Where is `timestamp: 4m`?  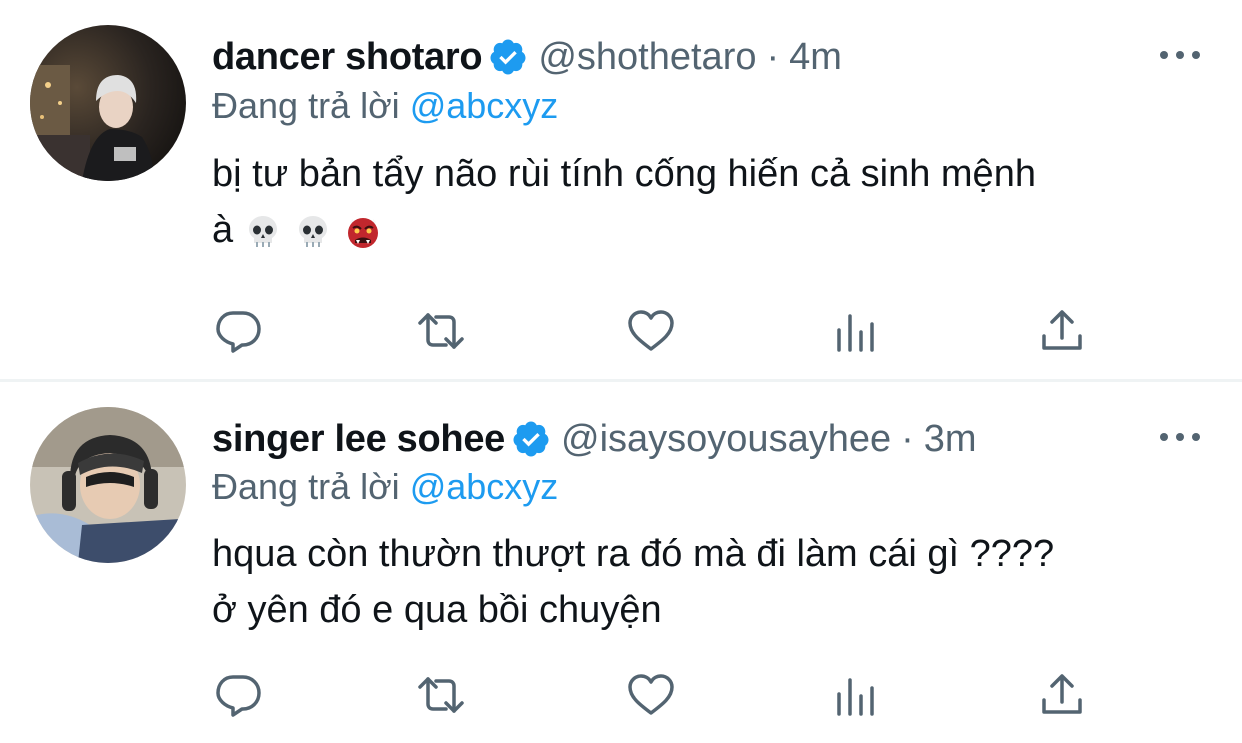
timestamp: 4m is located at coordinates (815, 57).